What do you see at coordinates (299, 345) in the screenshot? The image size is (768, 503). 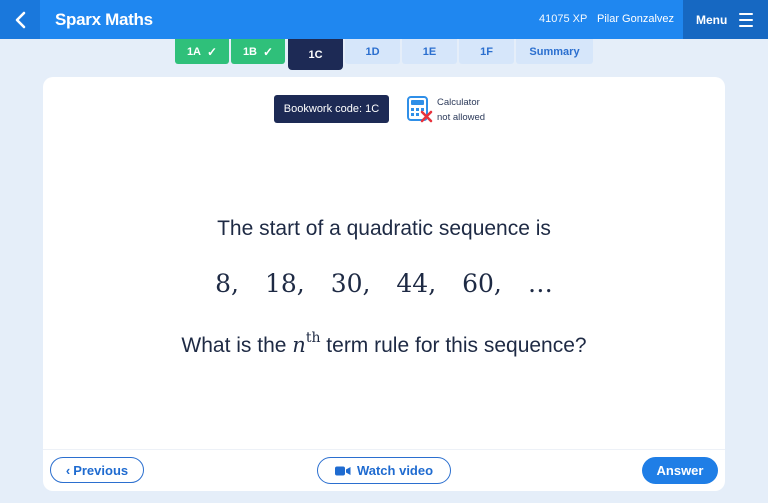 I see `math-n: n` at bounding box center [299, 345].